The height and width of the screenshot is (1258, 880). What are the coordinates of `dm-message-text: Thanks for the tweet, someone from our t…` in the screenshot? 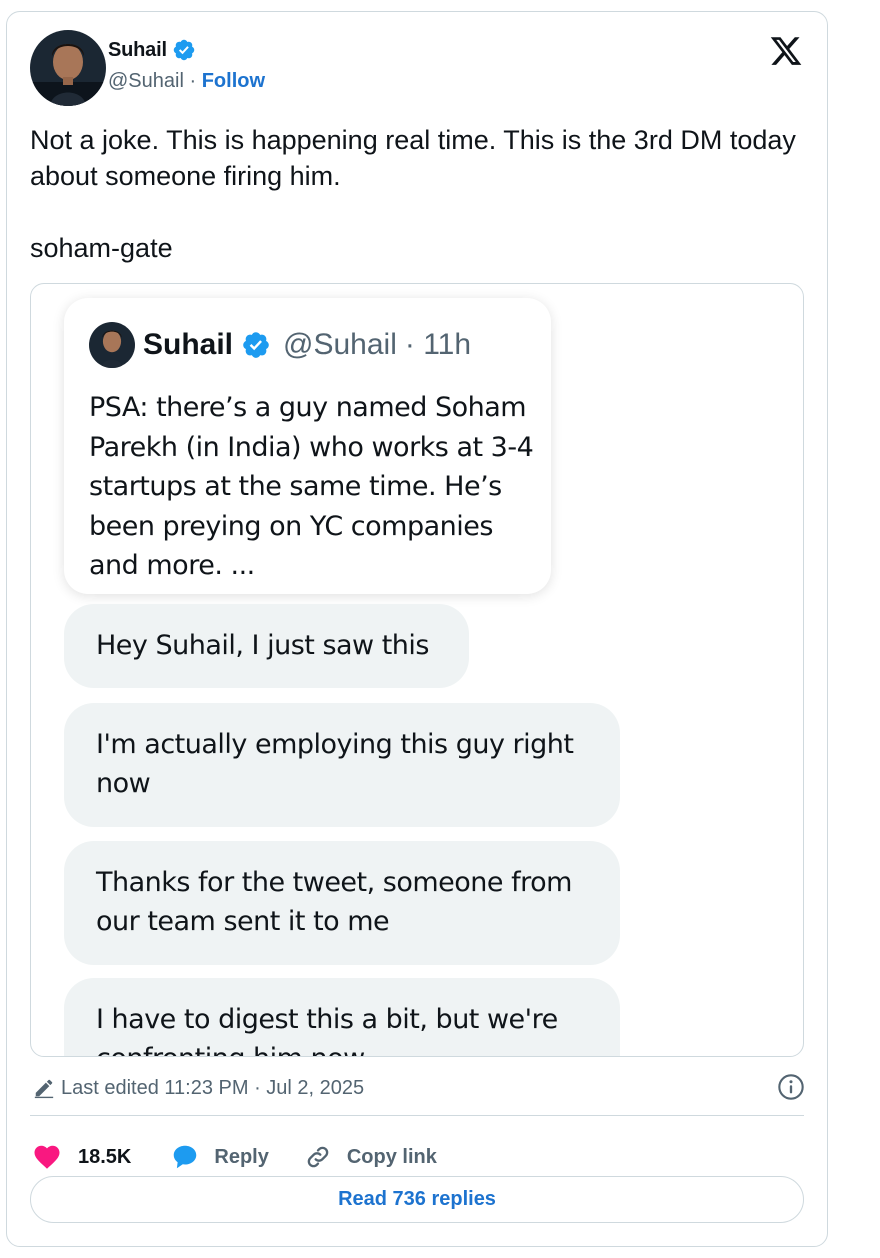 It's located at (334, 902).